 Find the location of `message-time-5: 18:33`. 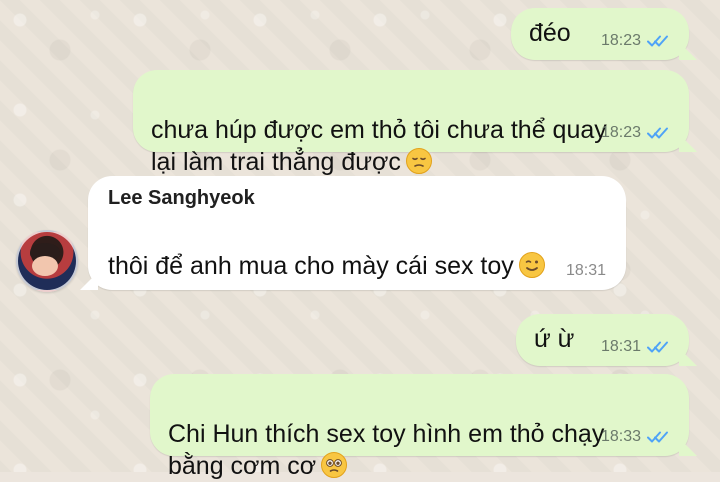

message-time-5: 18:33 is located at coordinates (620, 436).